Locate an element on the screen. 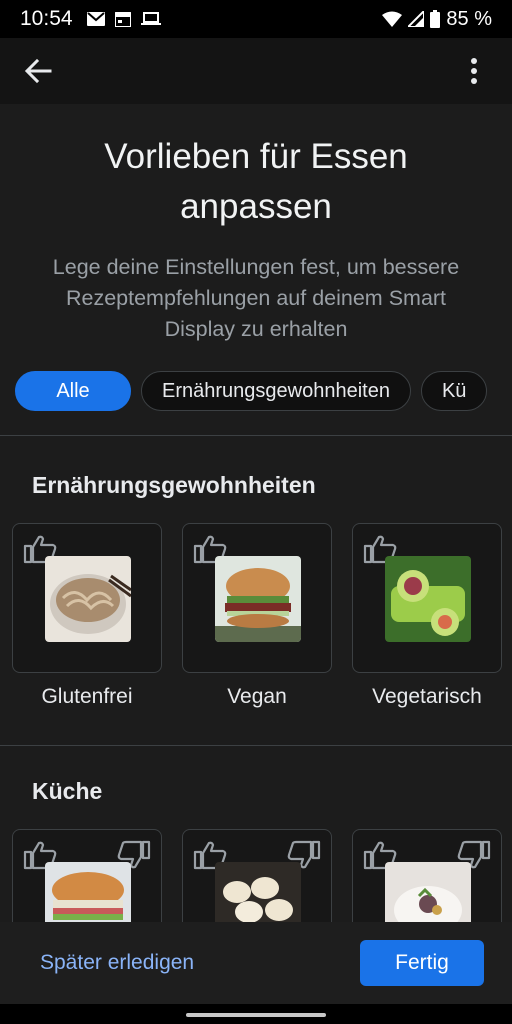 Image resolution: width=512 pixels, height=1024 pixels. chip-kueche: Kü is located at coordinates (454, 391).